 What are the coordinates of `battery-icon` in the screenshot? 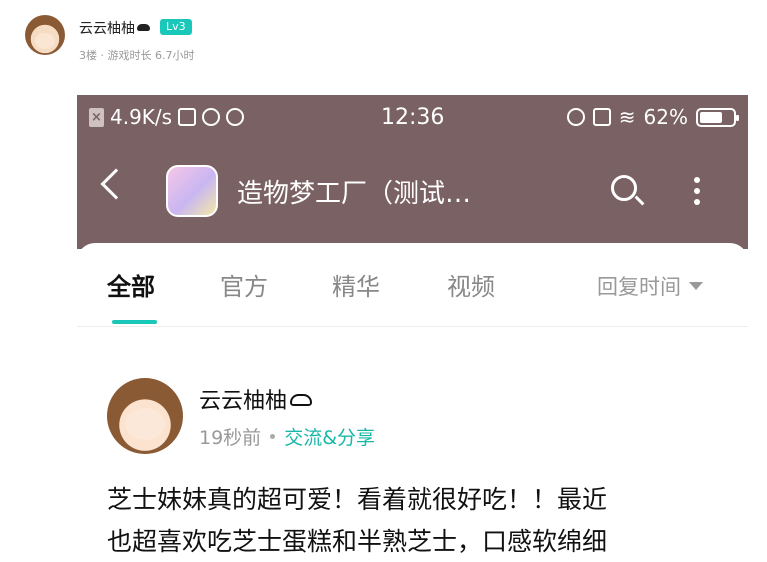 It's located at (717, 117).